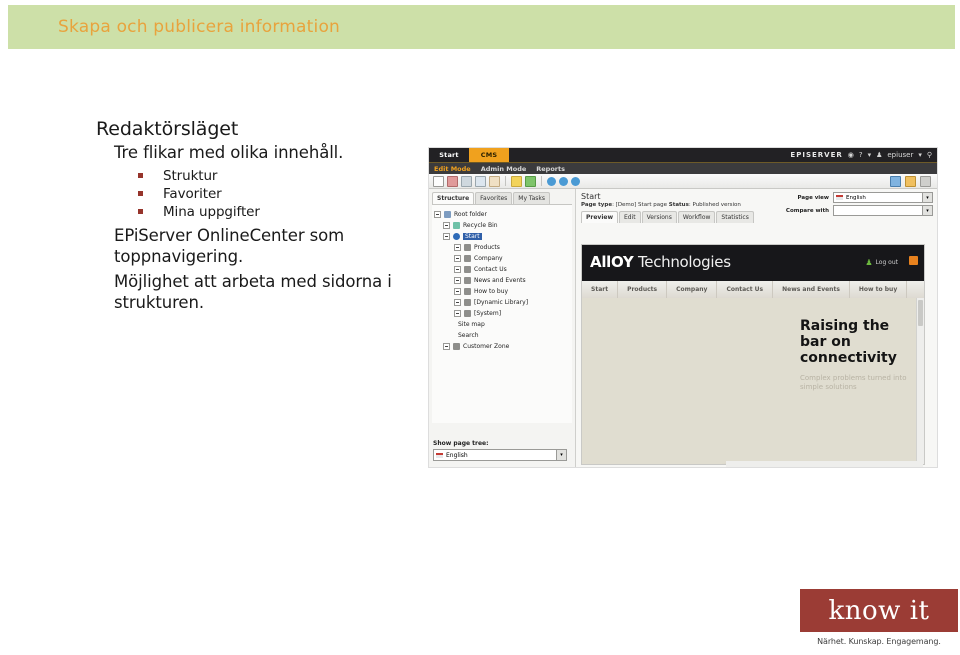  I want to click on alloy-logo-a: A, so click(596, 262).